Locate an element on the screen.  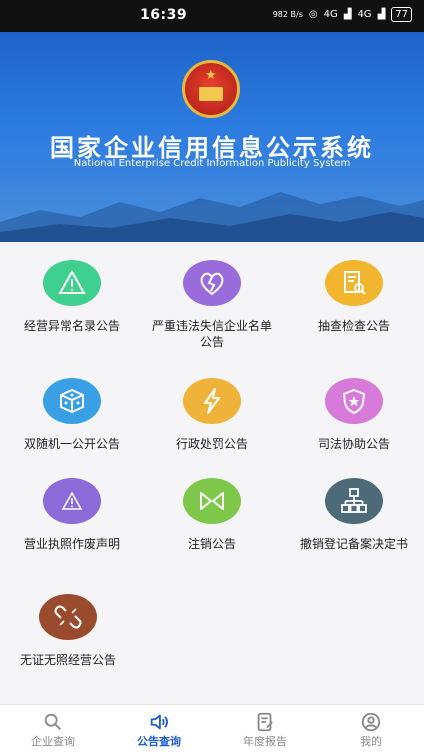
tab-label: 企业查询 is located at coordinates (53, 741).